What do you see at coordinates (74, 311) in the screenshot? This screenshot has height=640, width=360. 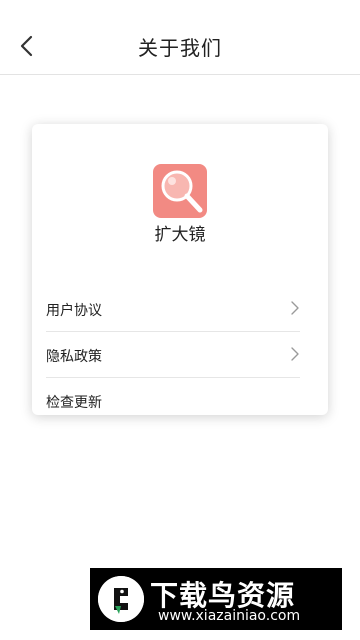 I see `menu-item-label: 用户协议` at bounding box center [74, 311].